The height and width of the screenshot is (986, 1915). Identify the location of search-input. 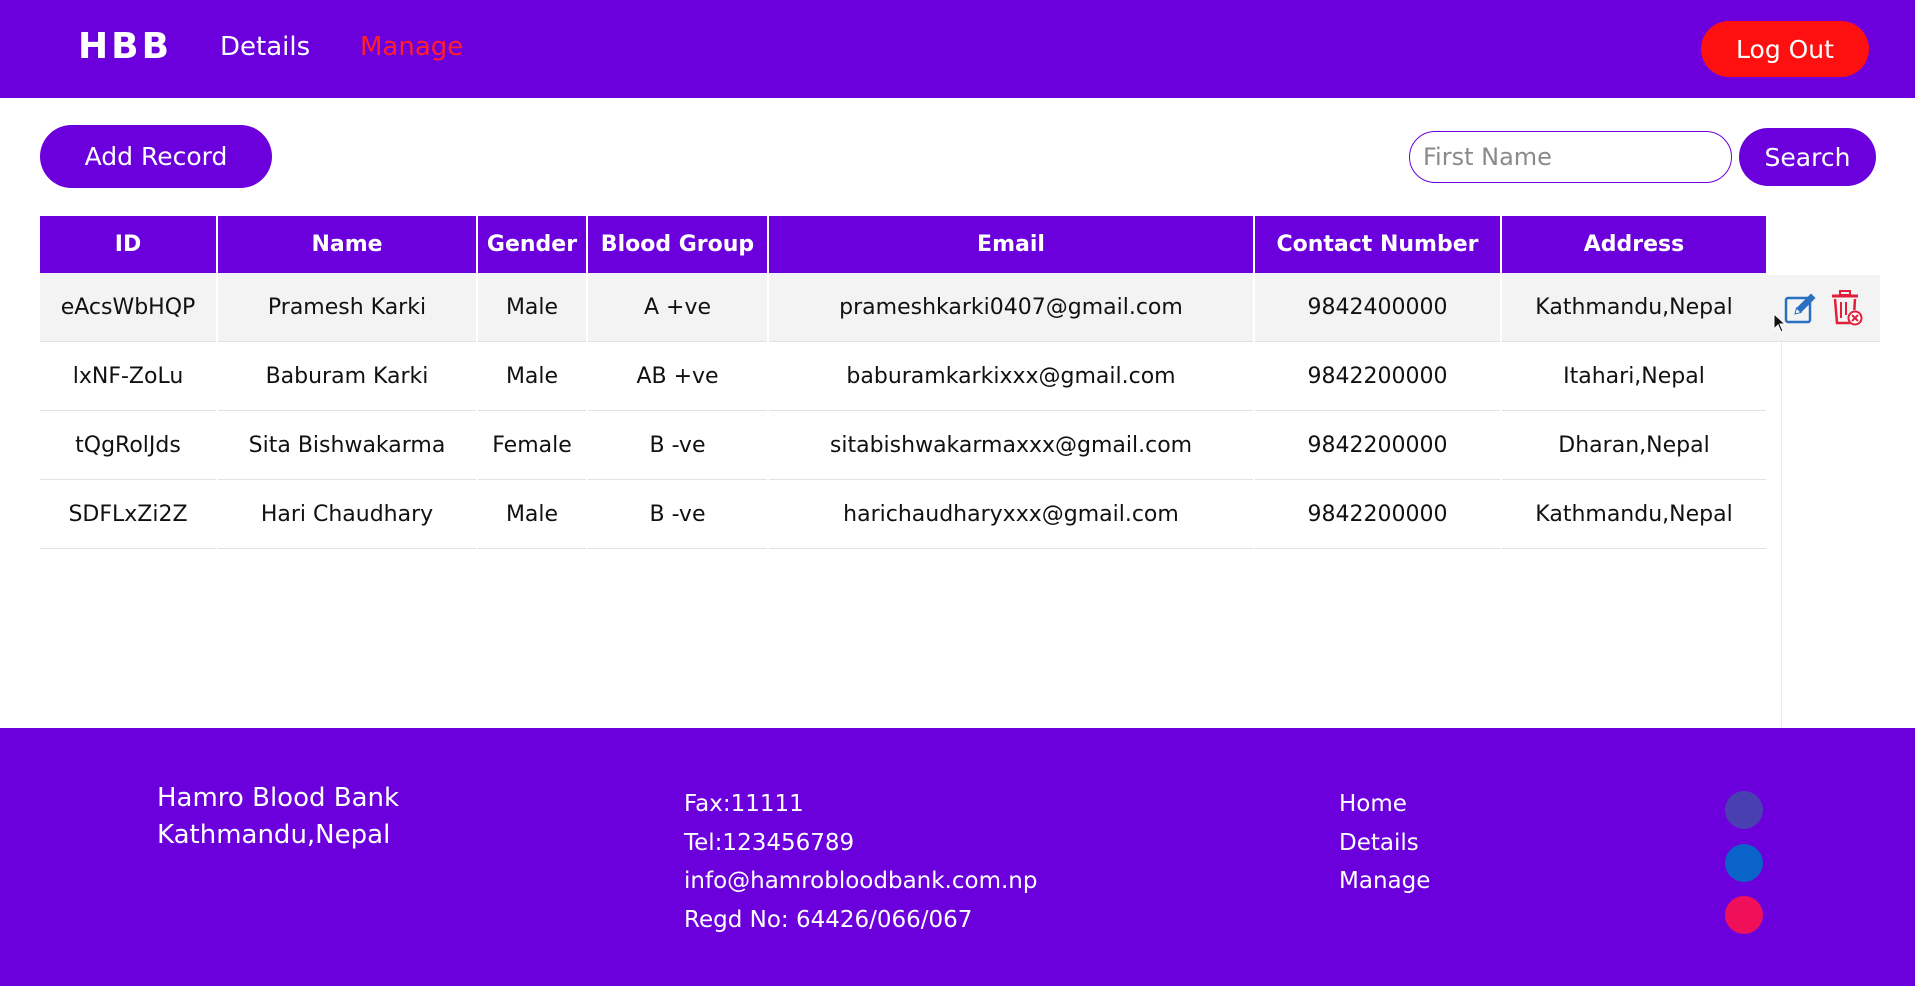
(1570, 157).